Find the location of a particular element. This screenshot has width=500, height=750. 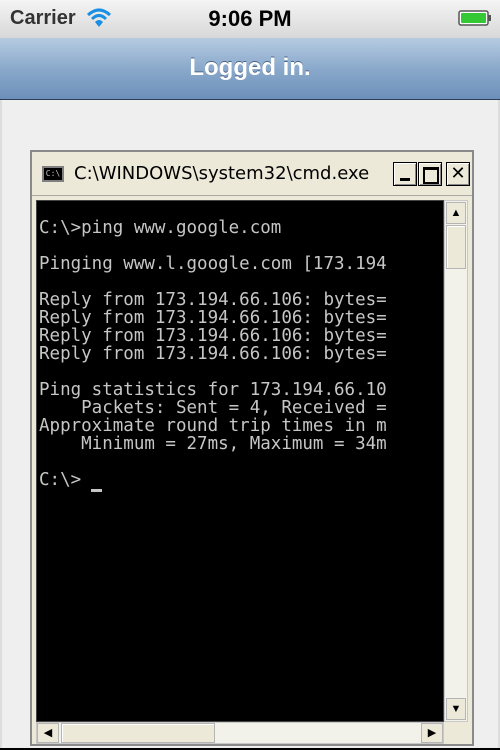

console-line: C:\>ping www.google.com is located at coordinates (160, 228).